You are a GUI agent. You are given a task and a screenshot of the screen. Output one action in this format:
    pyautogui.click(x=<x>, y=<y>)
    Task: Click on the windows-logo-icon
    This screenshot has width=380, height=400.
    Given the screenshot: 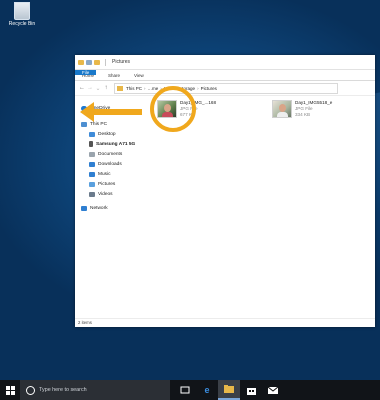 What is the action you would take?
    pyautogui.click(x=10, y=390)
    